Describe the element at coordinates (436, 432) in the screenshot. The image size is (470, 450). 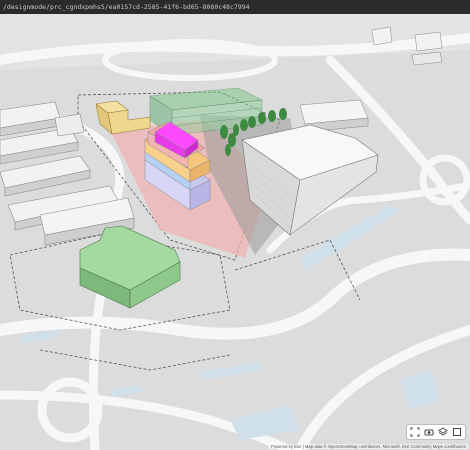
I see `viewport-toolbar` at that location.